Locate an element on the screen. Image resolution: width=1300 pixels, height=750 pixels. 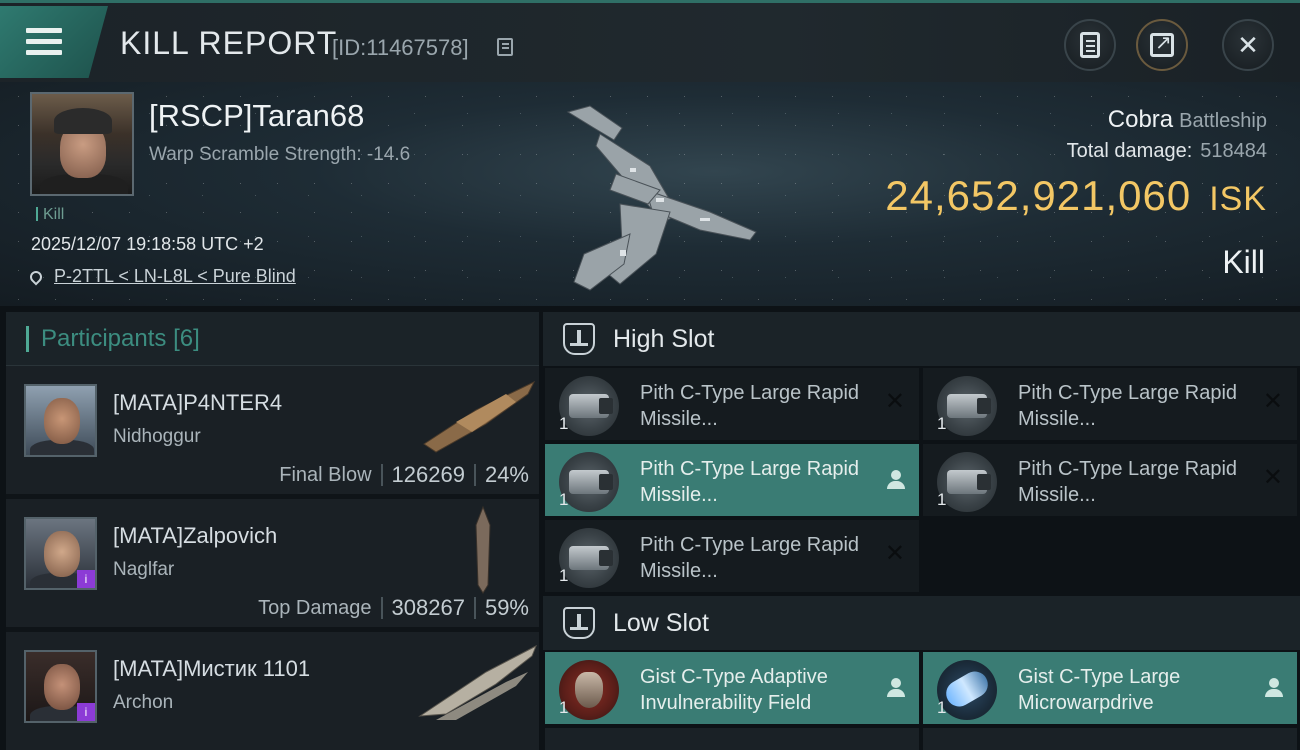
kill-location: P-2TTL < LN-L8L < Pure Blind is located at coordinates (161, 276).